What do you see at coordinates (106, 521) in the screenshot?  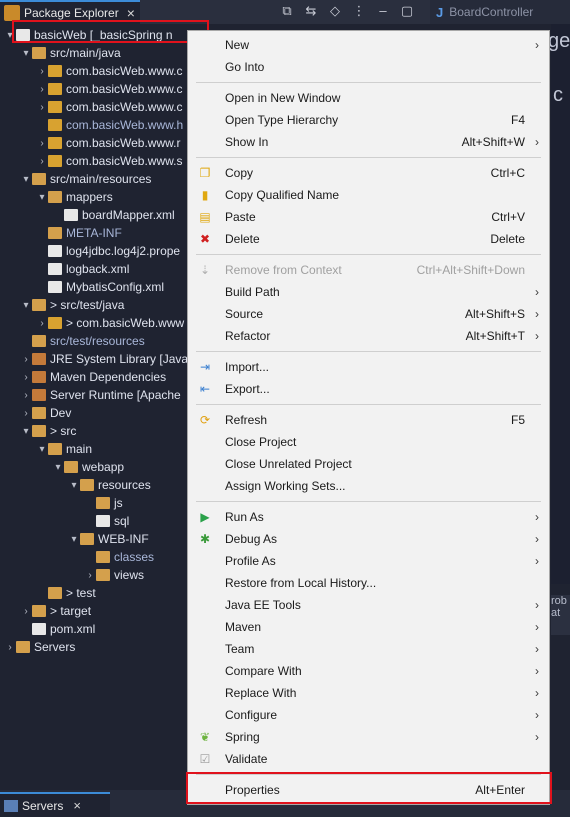 I see `tree-item: sql` at bounding box center [106, 521].